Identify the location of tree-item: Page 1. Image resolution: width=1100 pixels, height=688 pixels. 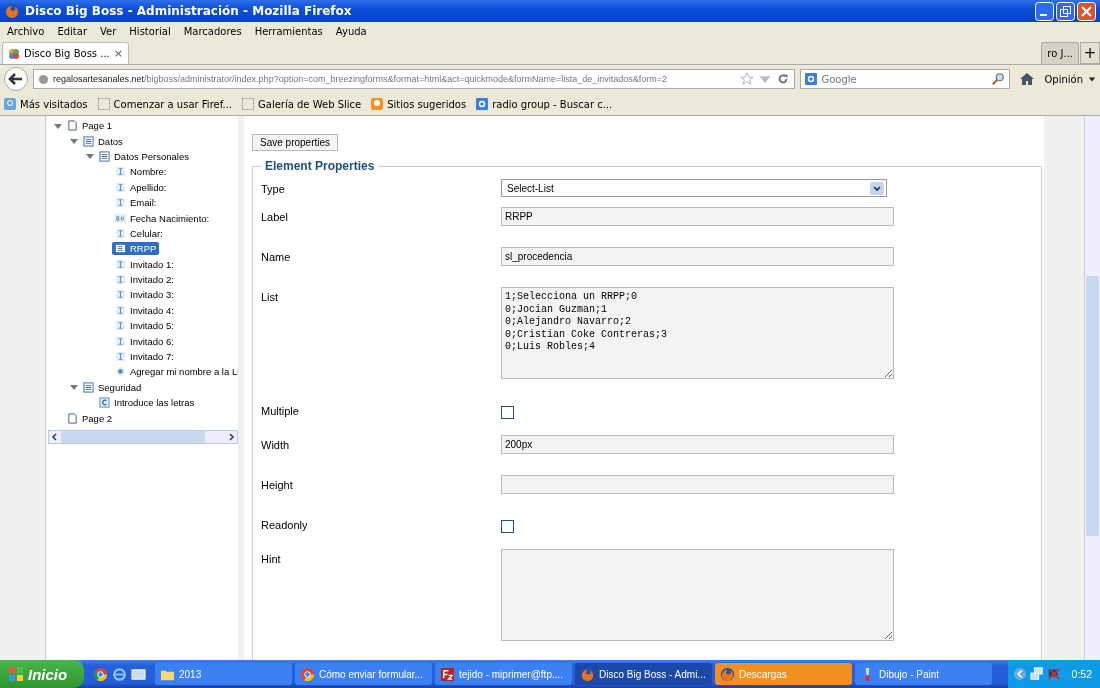
(90, 126).